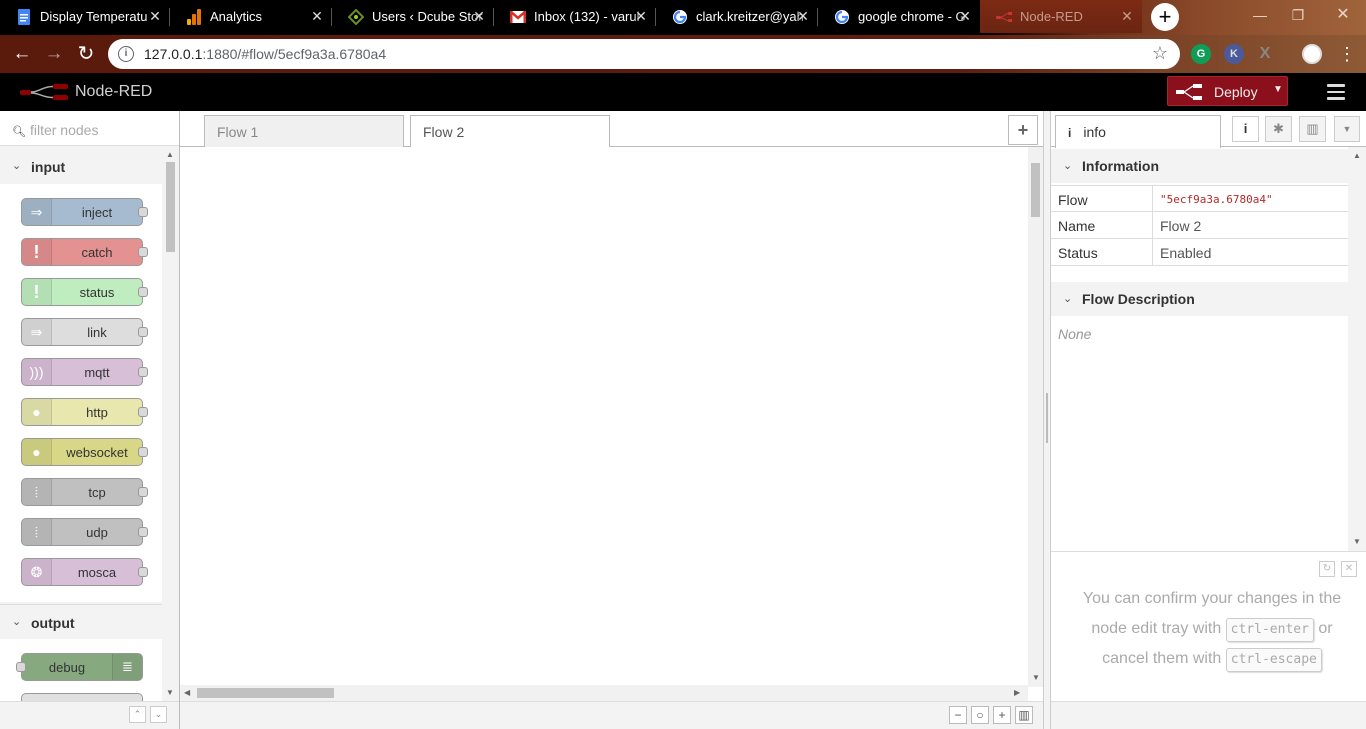 The image size is (1366, 729). What do you see at coordinates (1199, 166) in the screenshot?
I see `information-section-header: ⌄ Information` at bounding box center [1199, 166].